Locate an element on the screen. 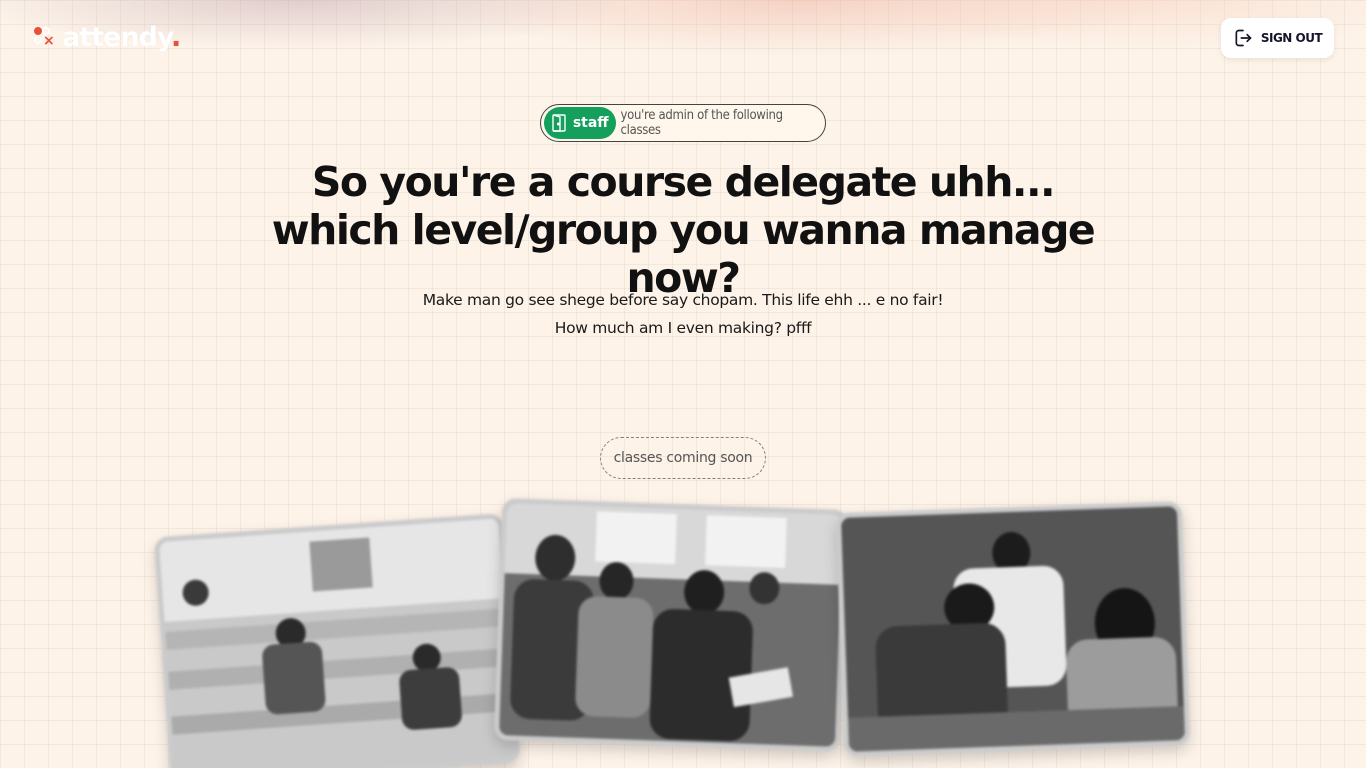 The width and height of the screenshot is (1366, 768). sign-out-label: SIGN OUT is located at coordinates (1291, 38).